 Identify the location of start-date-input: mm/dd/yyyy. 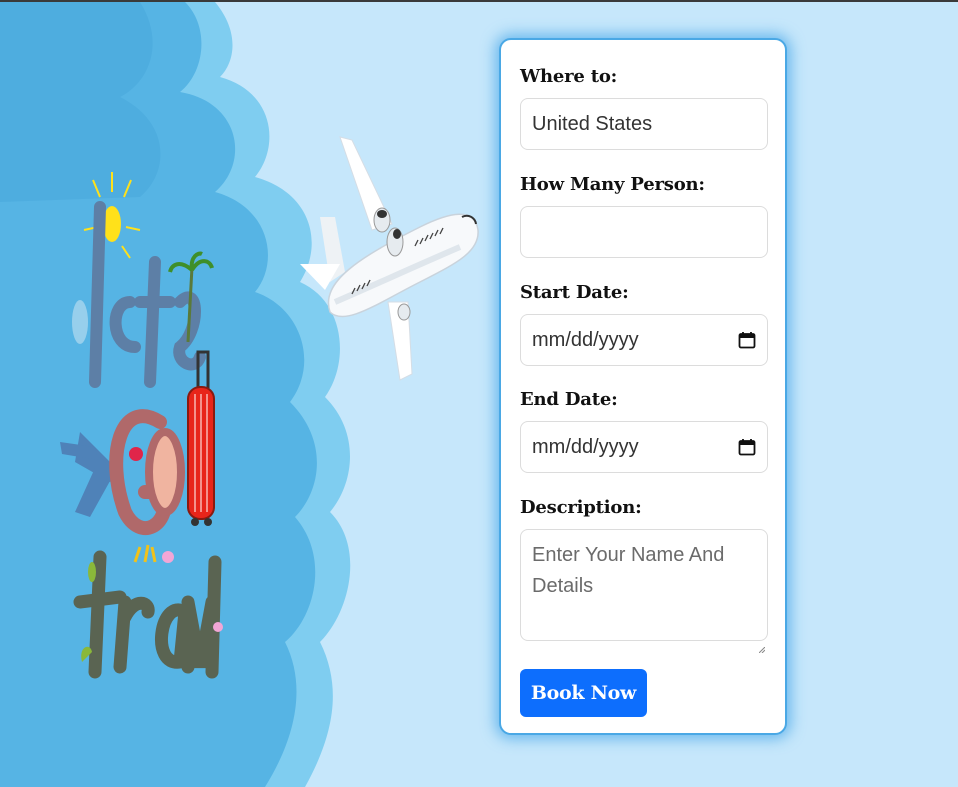
(644, 340).